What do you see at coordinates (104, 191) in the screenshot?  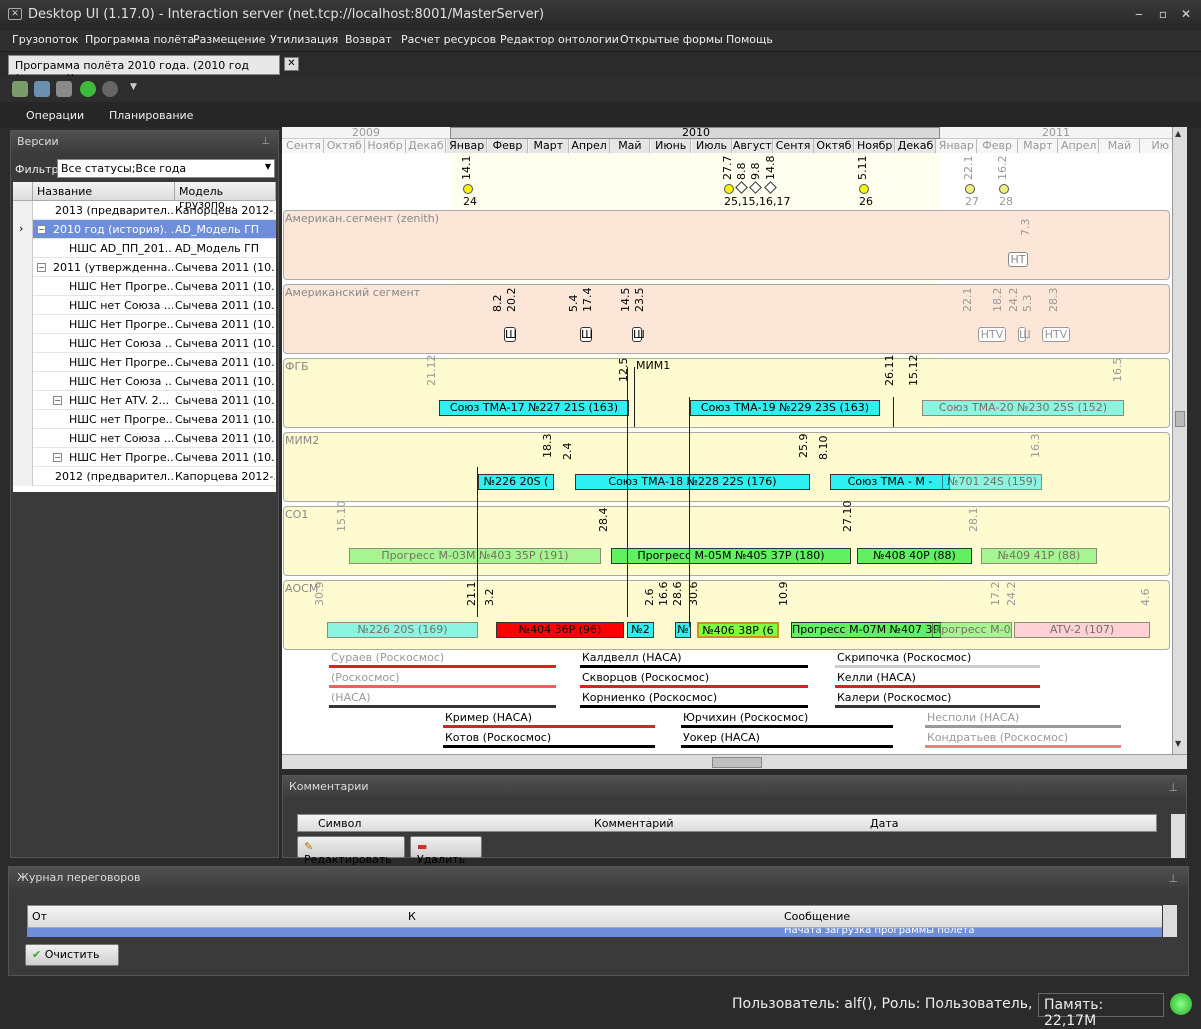 I see `col-name-header: Название` at bounding box center [104, 191].